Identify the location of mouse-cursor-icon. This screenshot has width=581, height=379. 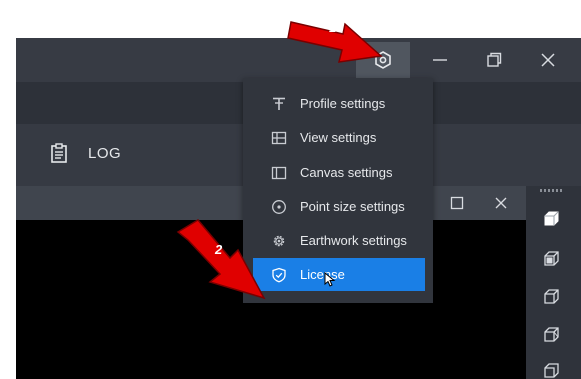
(330, 279).